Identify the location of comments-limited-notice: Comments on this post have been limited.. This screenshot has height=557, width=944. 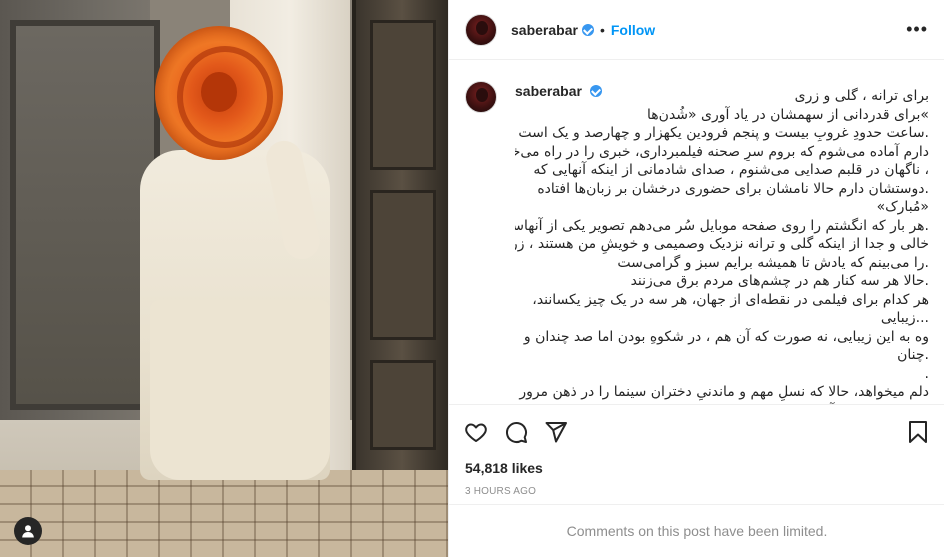
(696, 530).